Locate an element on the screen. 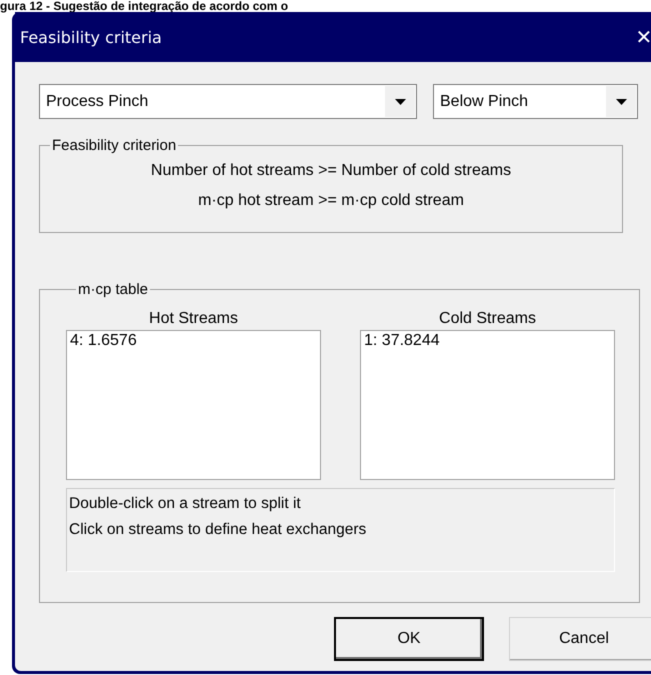 Image resolution: width=651 pixels, height=675 pixels. figure-caption: gura 12 - Sugestão de integração de acordo com o is located at coordinates (145, 6).